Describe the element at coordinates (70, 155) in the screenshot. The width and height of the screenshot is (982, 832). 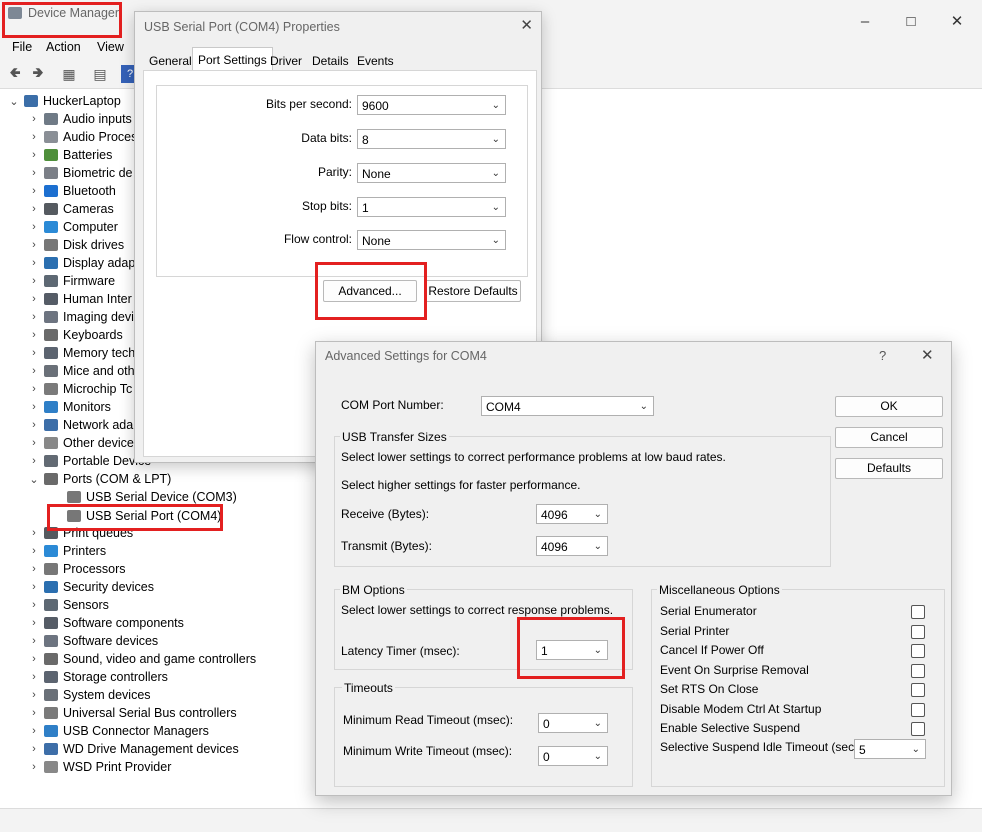
I see `tree-category: › Batteries` at that location.